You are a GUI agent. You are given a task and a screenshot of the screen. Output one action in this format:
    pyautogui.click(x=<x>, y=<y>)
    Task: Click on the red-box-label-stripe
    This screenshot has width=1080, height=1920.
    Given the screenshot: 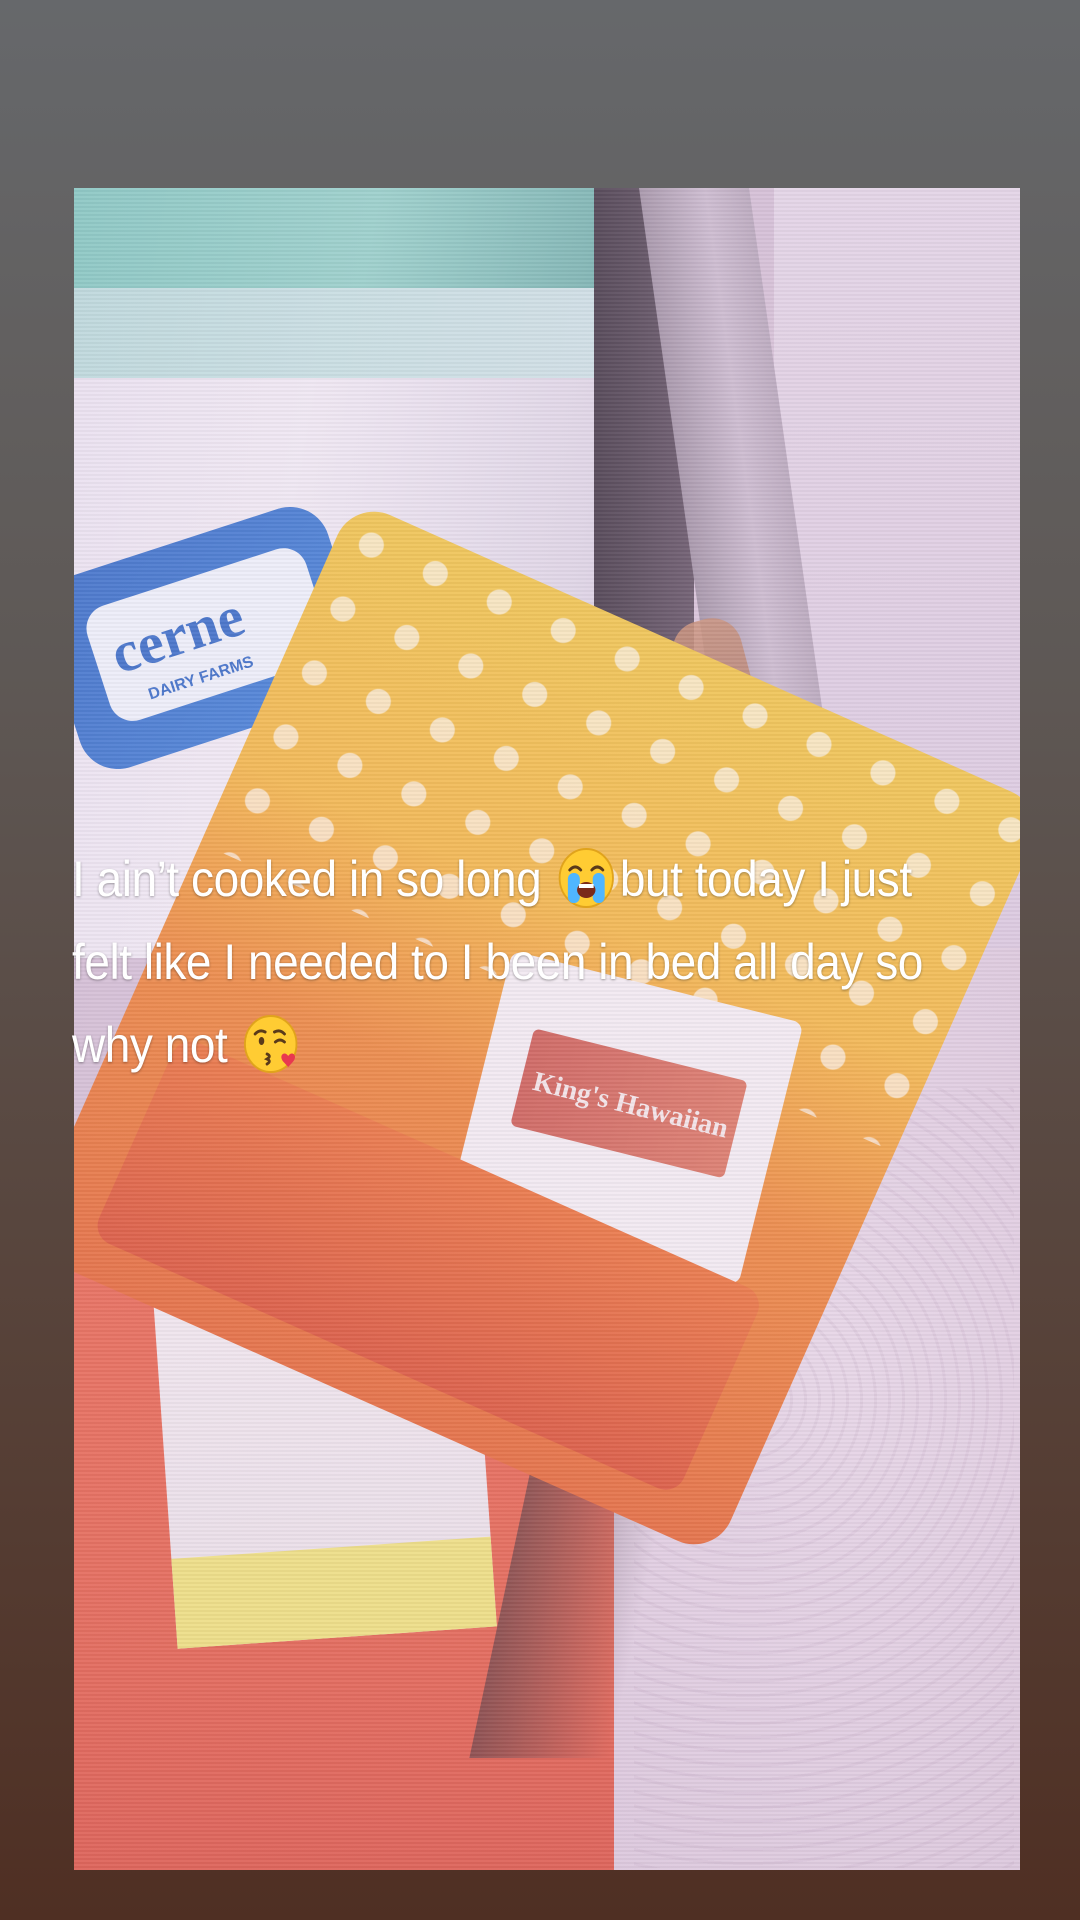 What is the action you would take?
    pyautogui.click(x=334, y=1592)
    